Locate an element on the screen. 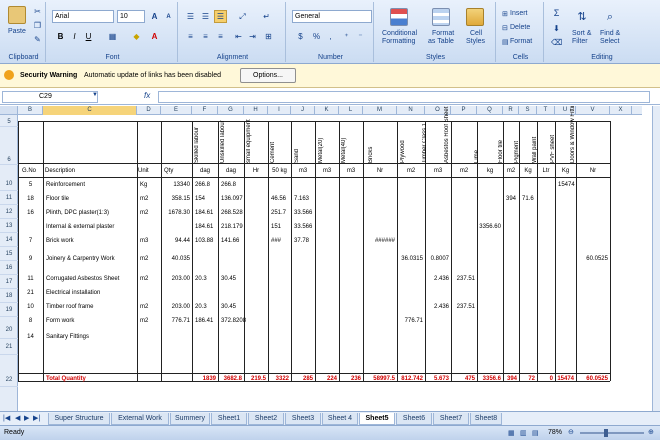  name-box: C29 is located at coordinates (50, 97).